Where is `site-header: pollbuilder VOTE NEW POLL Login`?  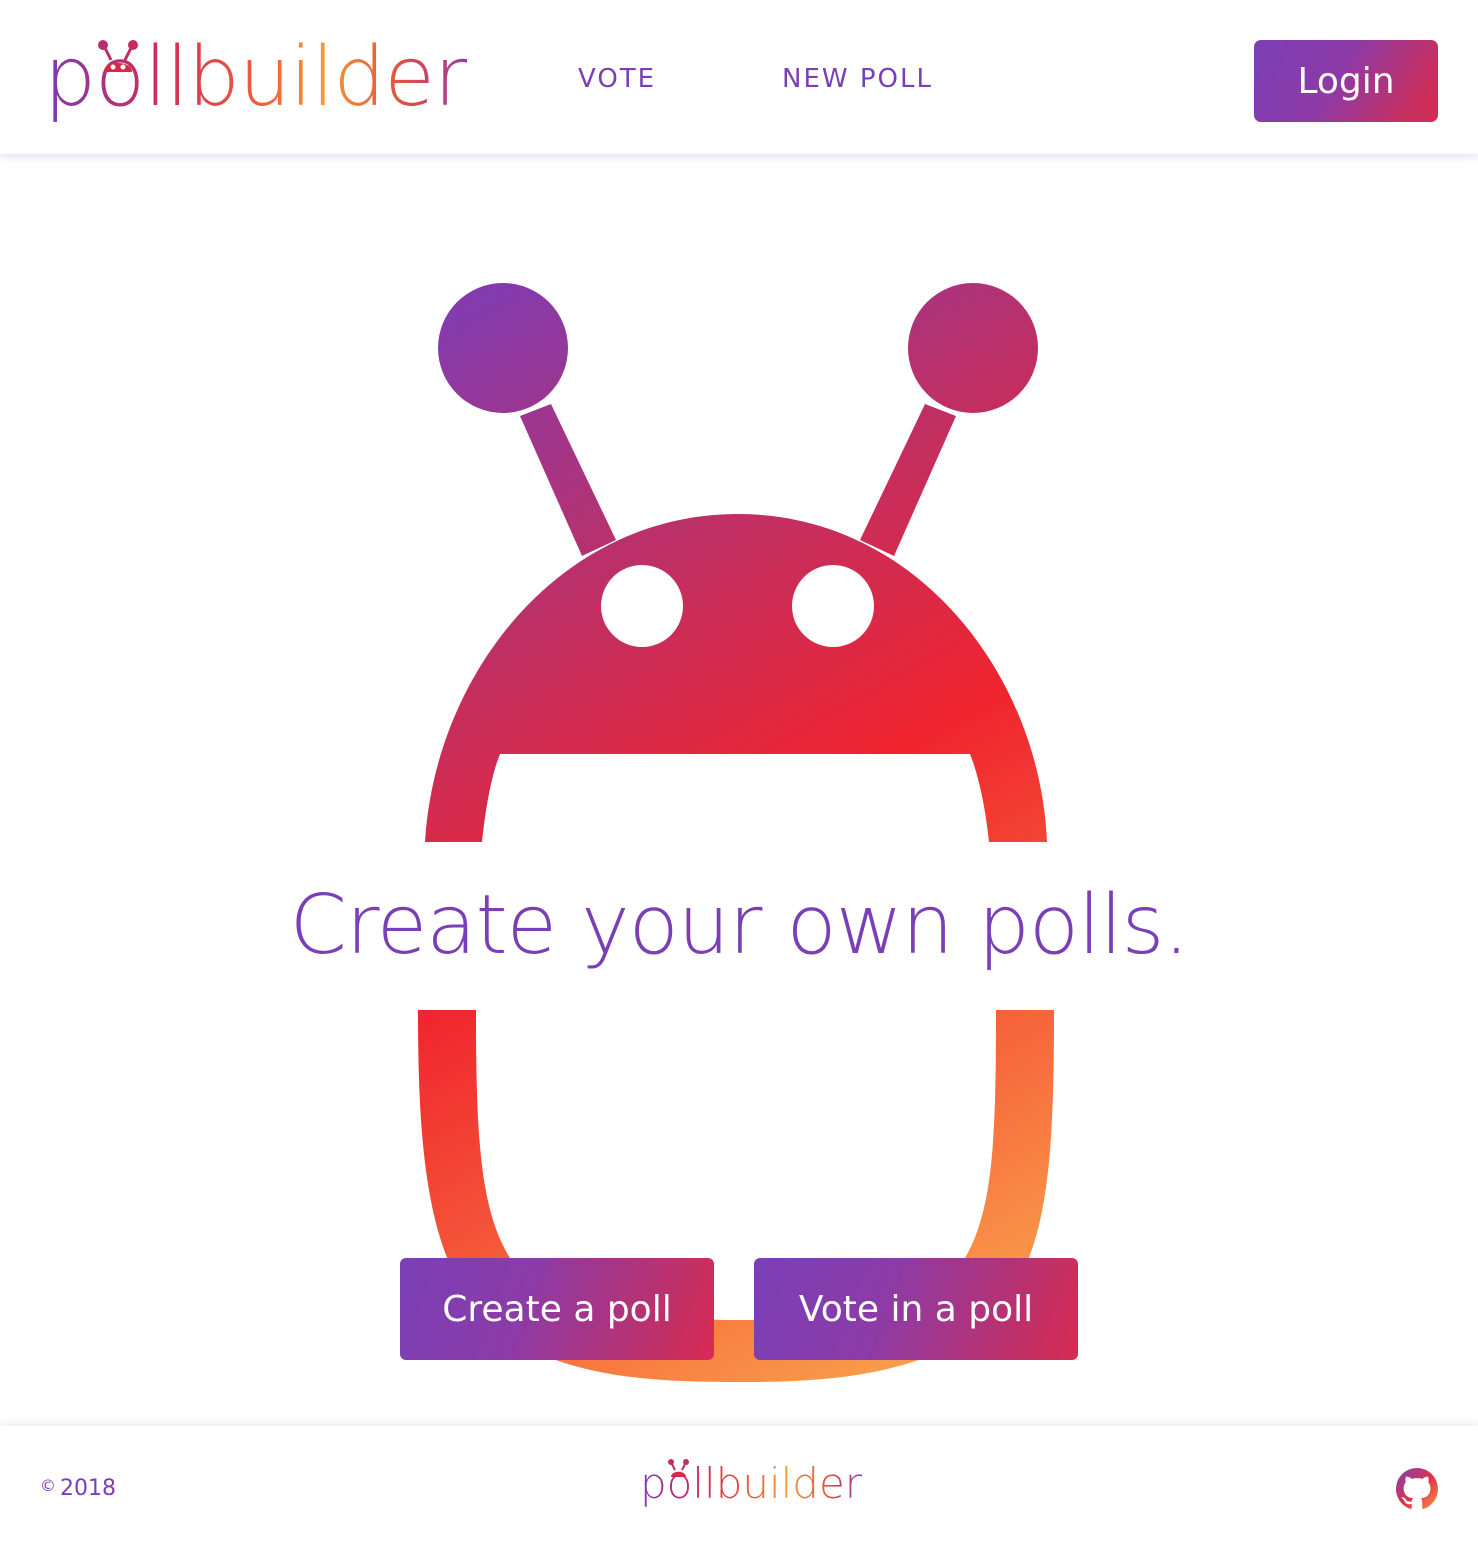
site-header: pollbuilder VOTE NEW POLL Login is located at coordinates (739, 77).